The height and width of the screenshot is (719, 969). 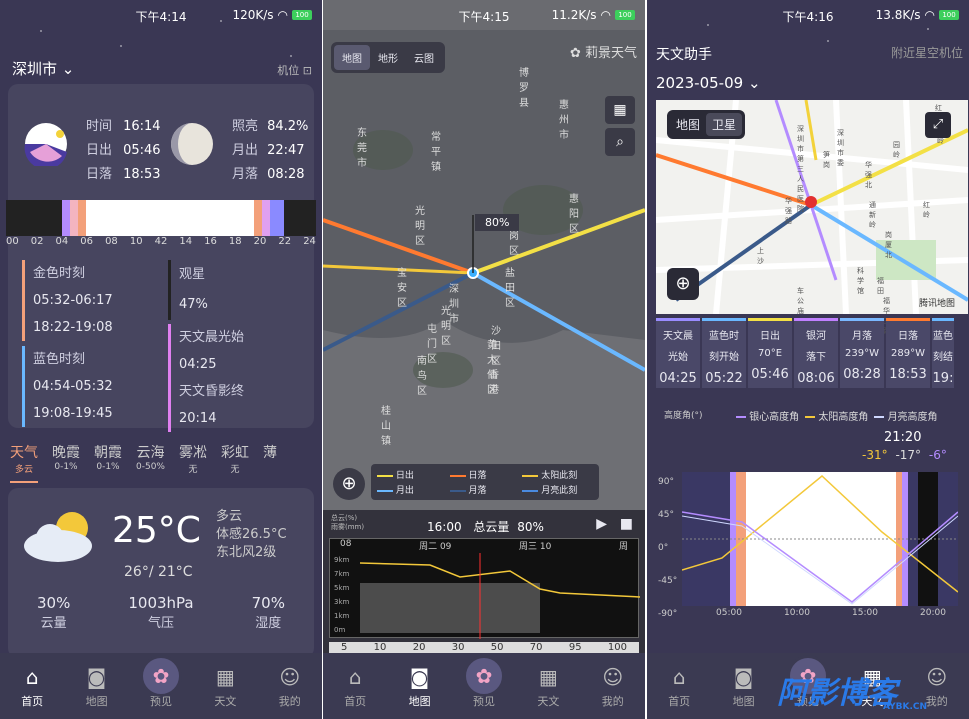 What do you see at coordinates (530, 527) in the screenshot?
I see `total-cloud-value: 80%` at bounding box center [530, 527].